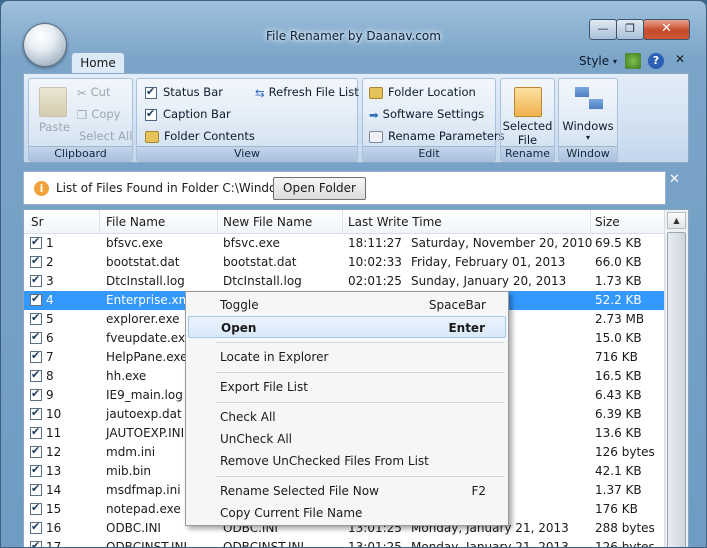 The height and width of the screenshot is (548, 707). I want to click on menu-item-export-file-list: Export File List, so click(347, 387).